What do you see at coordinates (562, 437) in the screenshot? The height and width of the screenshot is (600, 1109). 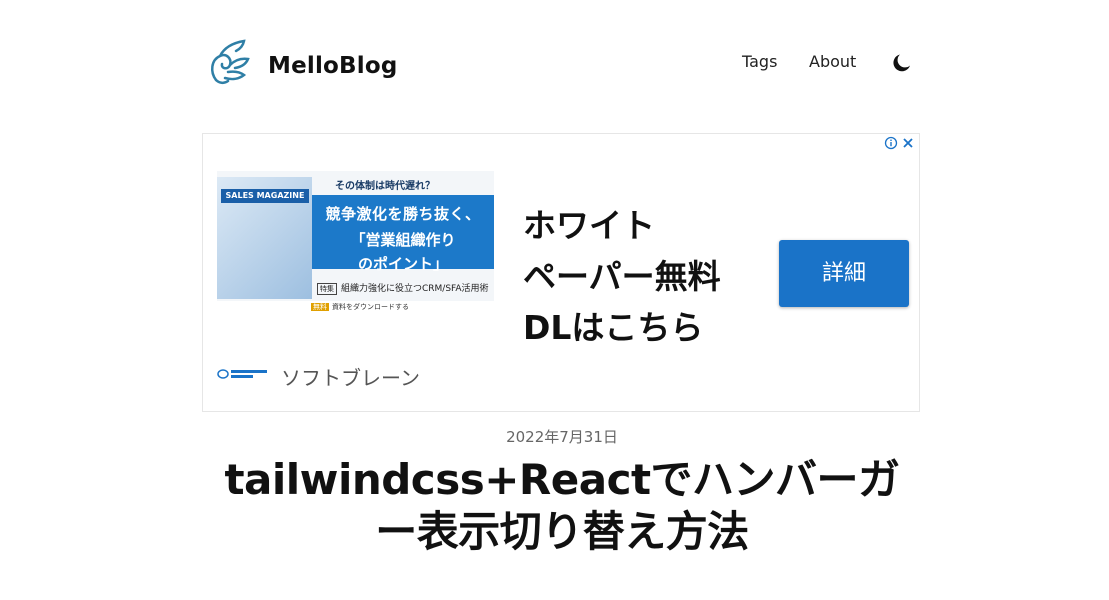 I see `post-date: 2022年7月31日` at bounding box center [562, 437].